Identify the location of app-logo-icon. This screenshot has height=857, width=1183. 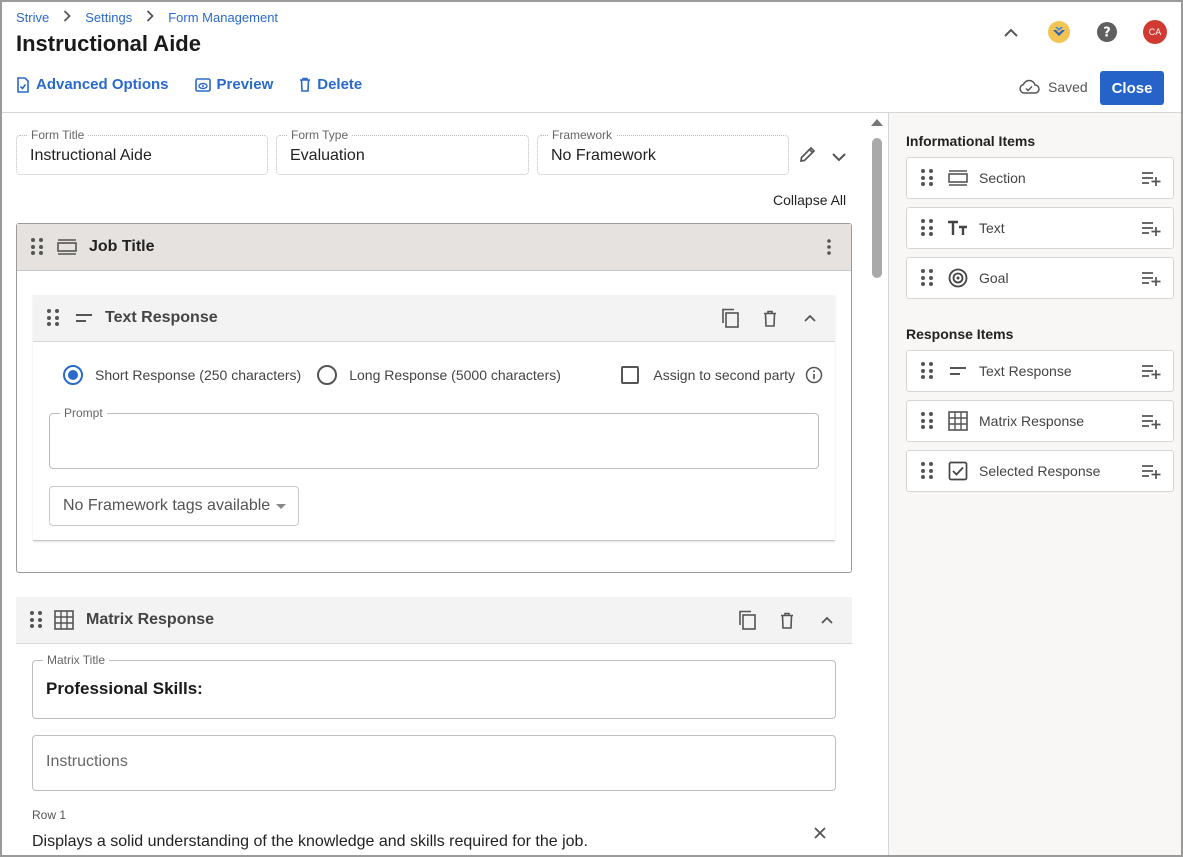
(1059, 32).